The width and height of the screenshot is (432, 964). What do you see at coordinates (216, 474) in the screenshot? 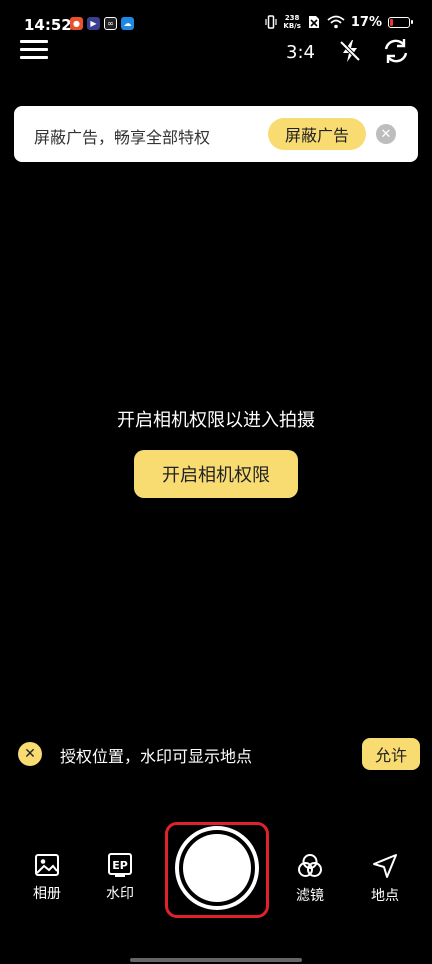
I see `enable-camera-permission-button: 开启相机权限` at bounding box center [216, 474].